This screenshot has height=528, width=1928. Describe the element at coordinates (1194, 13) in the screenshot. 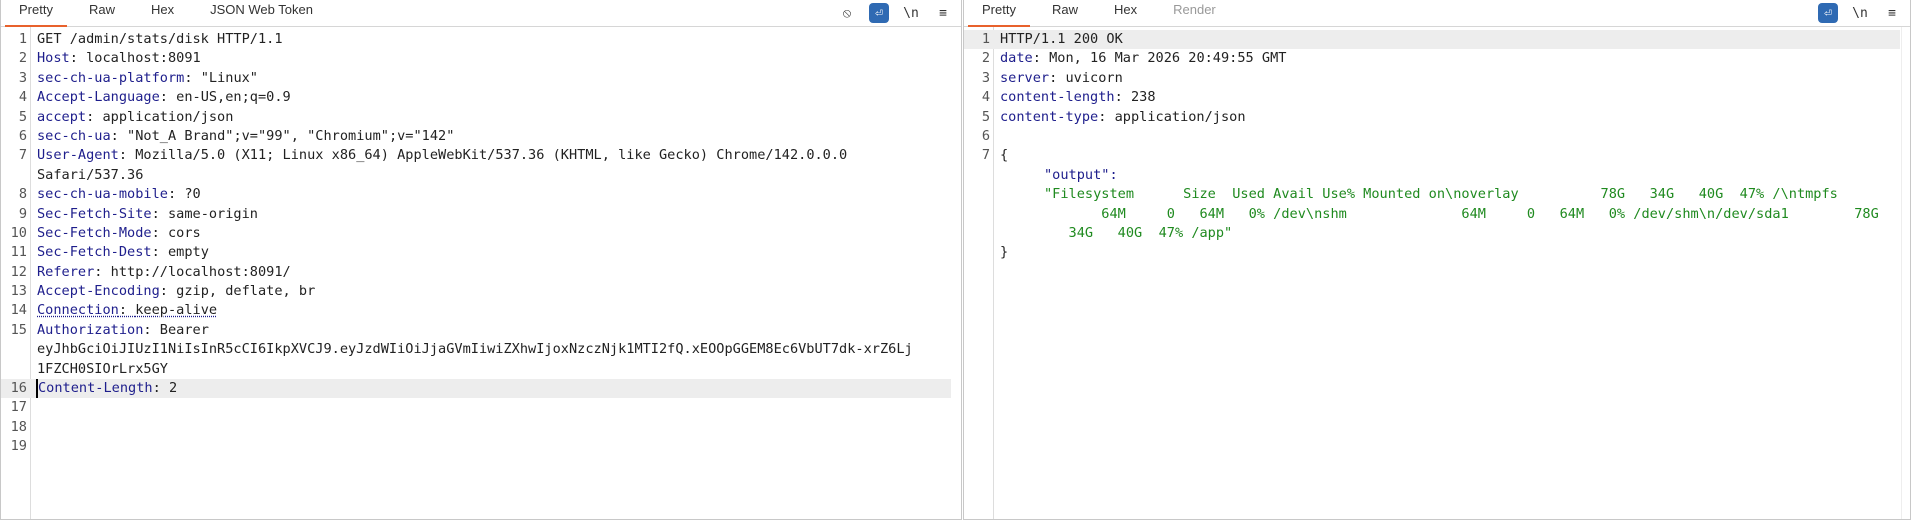

I see `response-tab-render: Render` at that location.